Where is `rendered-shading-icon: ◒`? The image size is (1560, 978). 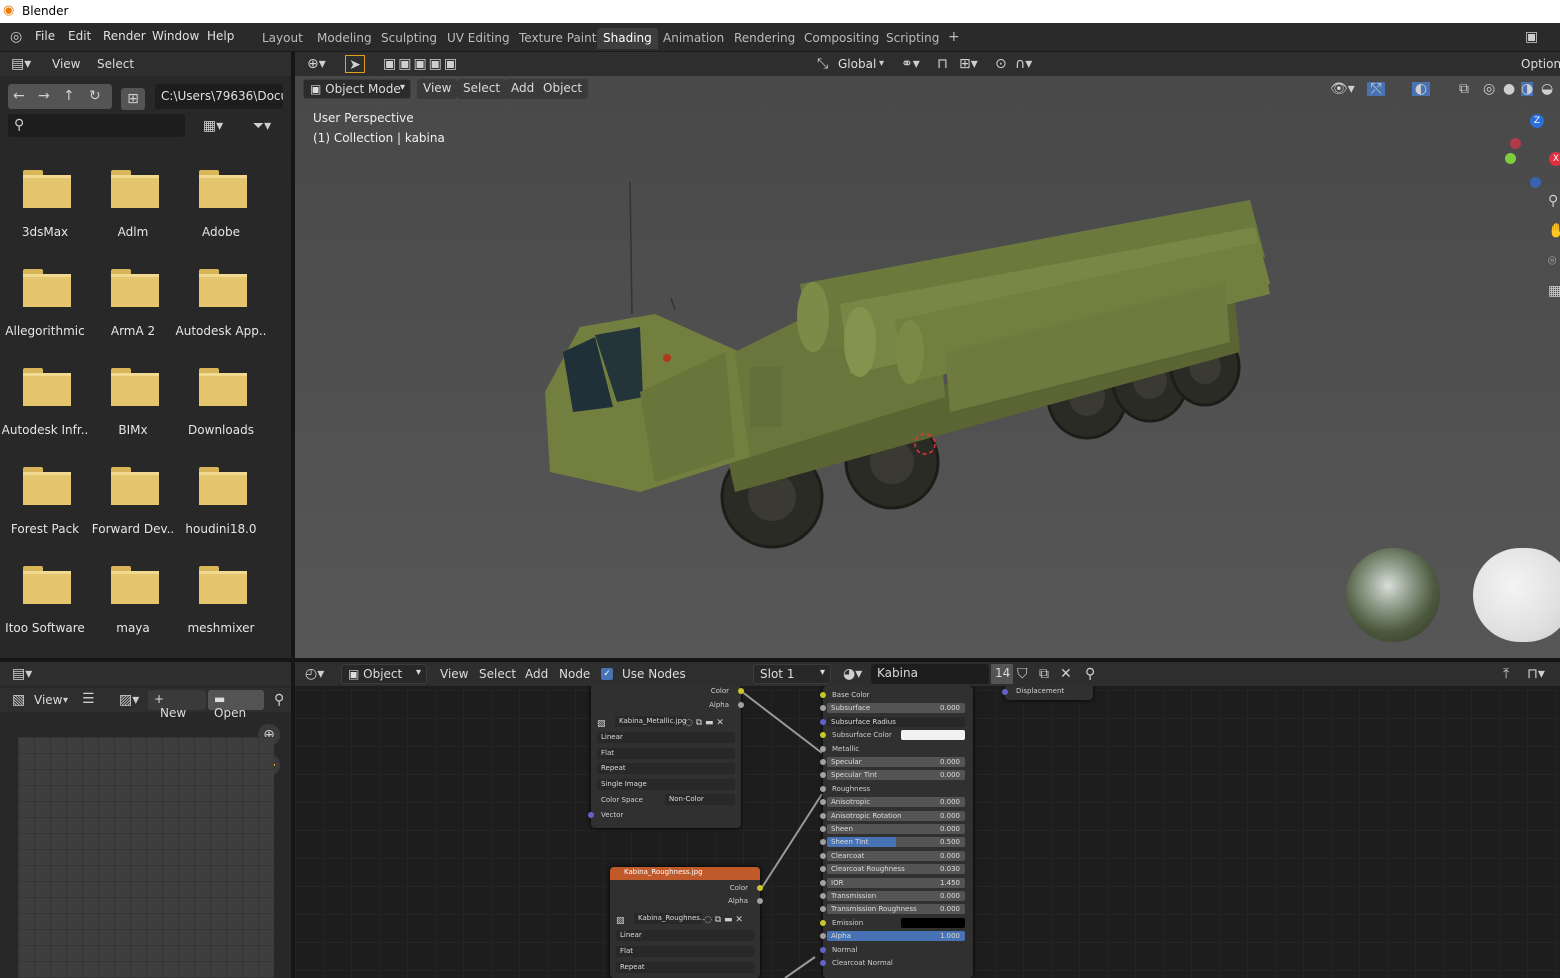 rendered-shading-icon: ◒ is located at coordinates (1547, 89).